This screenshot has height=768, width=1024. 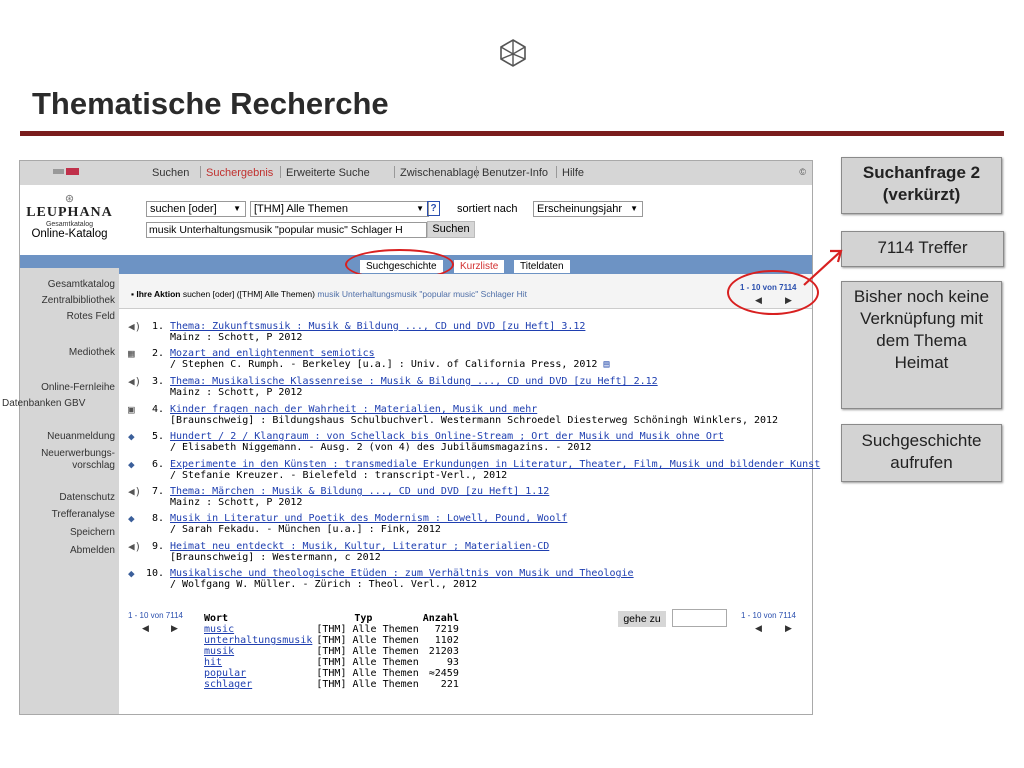 I want to click on menu-zwischenablage: Zwischenablage, so click(x=440, y=173).